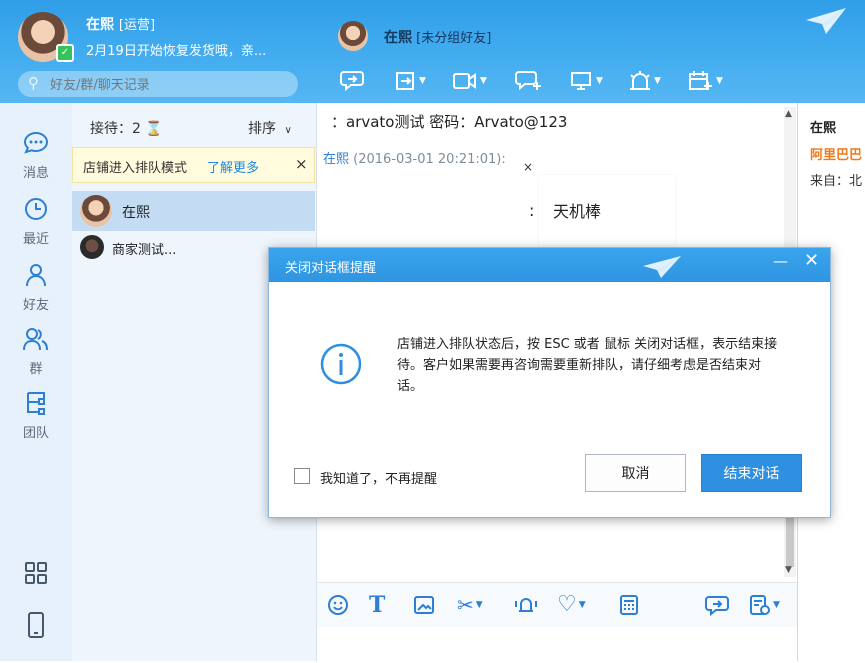 The image size is (865, 663). Describe the element at coordinates (36, 277) in the screenshot. I see `person-icon` at that location.